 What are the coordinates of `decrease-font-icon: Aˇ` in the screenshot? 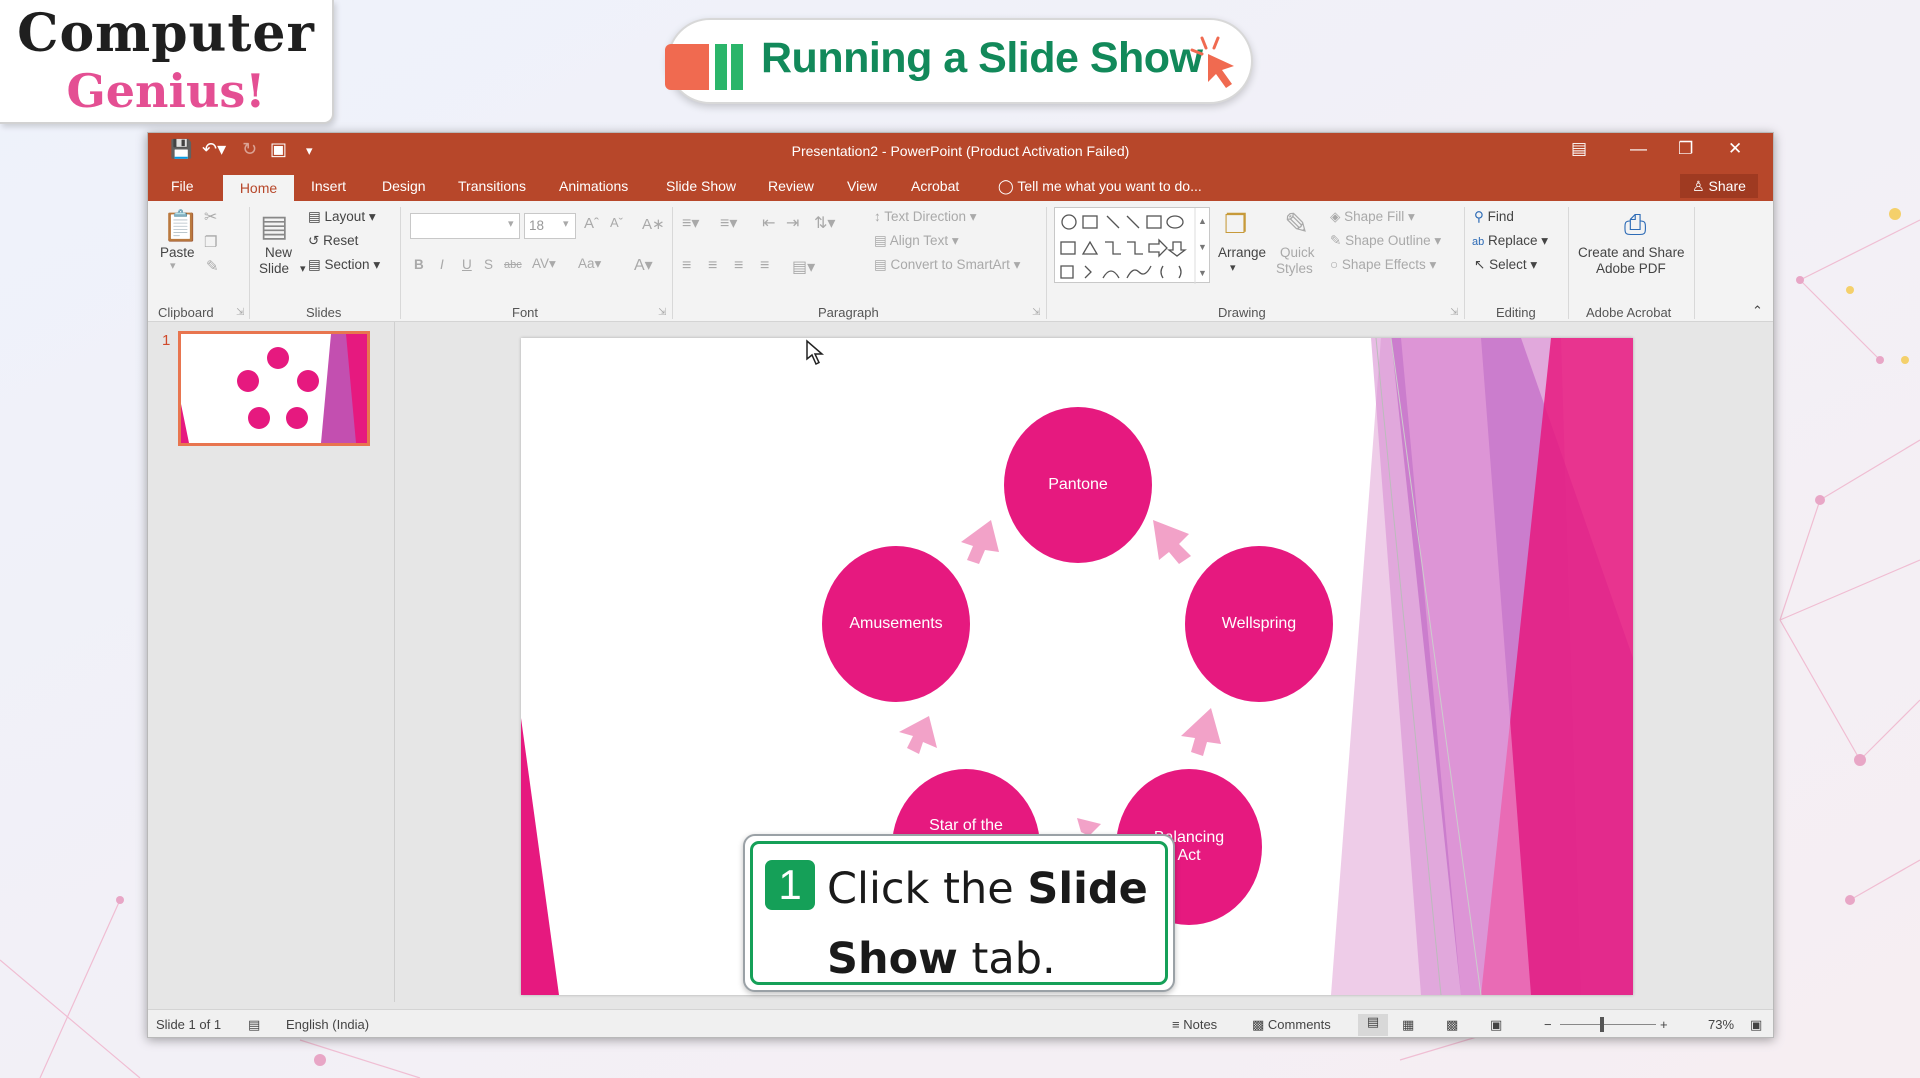 It's located at (616, 222).